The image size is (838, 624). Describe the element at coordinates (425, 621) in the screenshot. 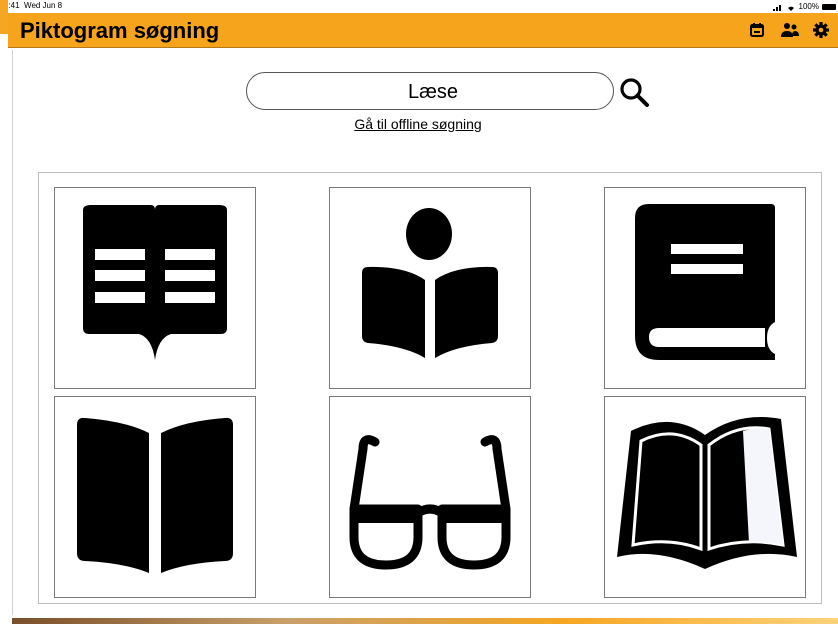

I see `bottom-edge` at that location.